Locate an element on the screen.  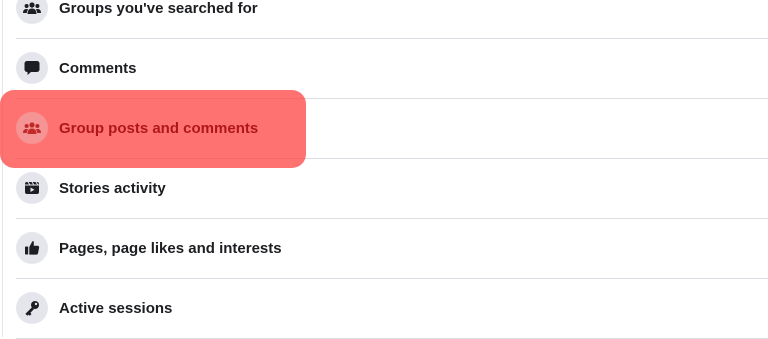
list-item-label: Comments is located at coordinates (98, 68).